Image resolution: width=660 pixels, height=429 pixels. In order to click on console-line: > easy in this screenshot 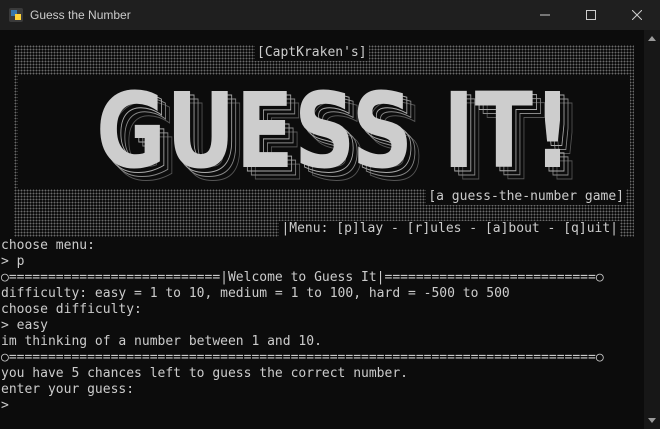, I will do `click(24, 325)`.